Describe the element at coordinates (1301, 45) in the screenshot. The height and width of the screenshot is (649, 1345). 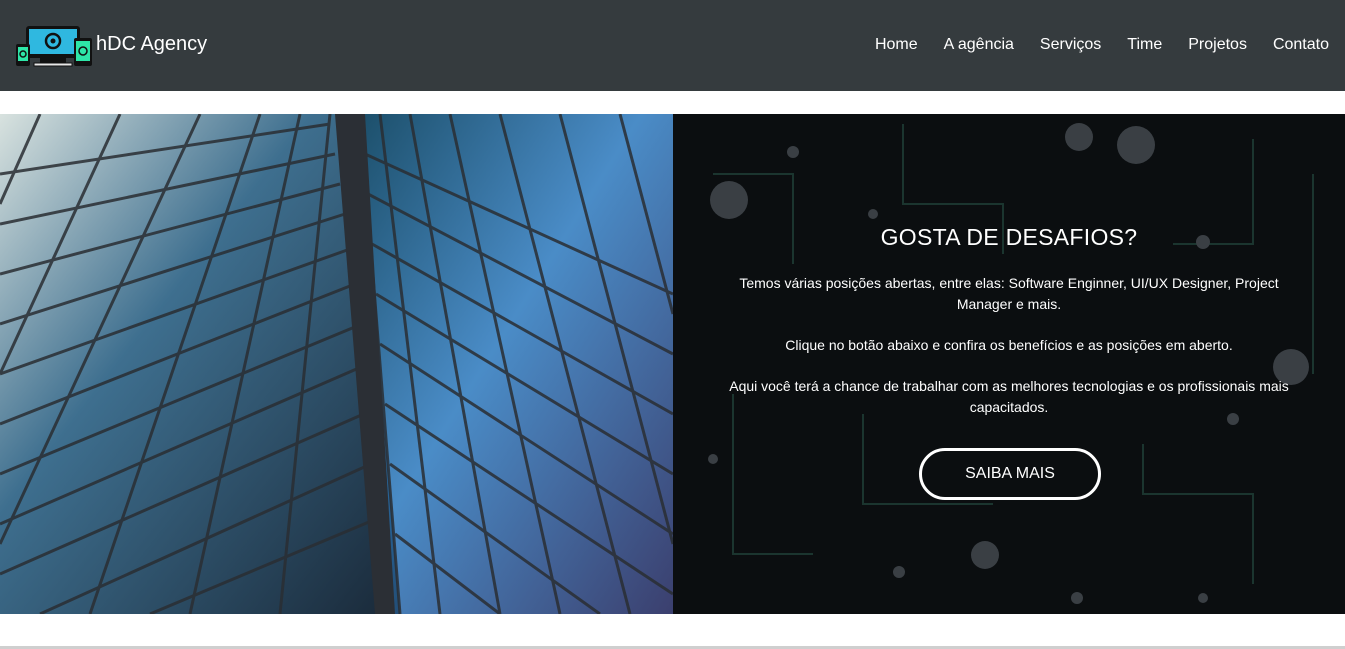
I see `nav-link-contato: Contato` at that location.